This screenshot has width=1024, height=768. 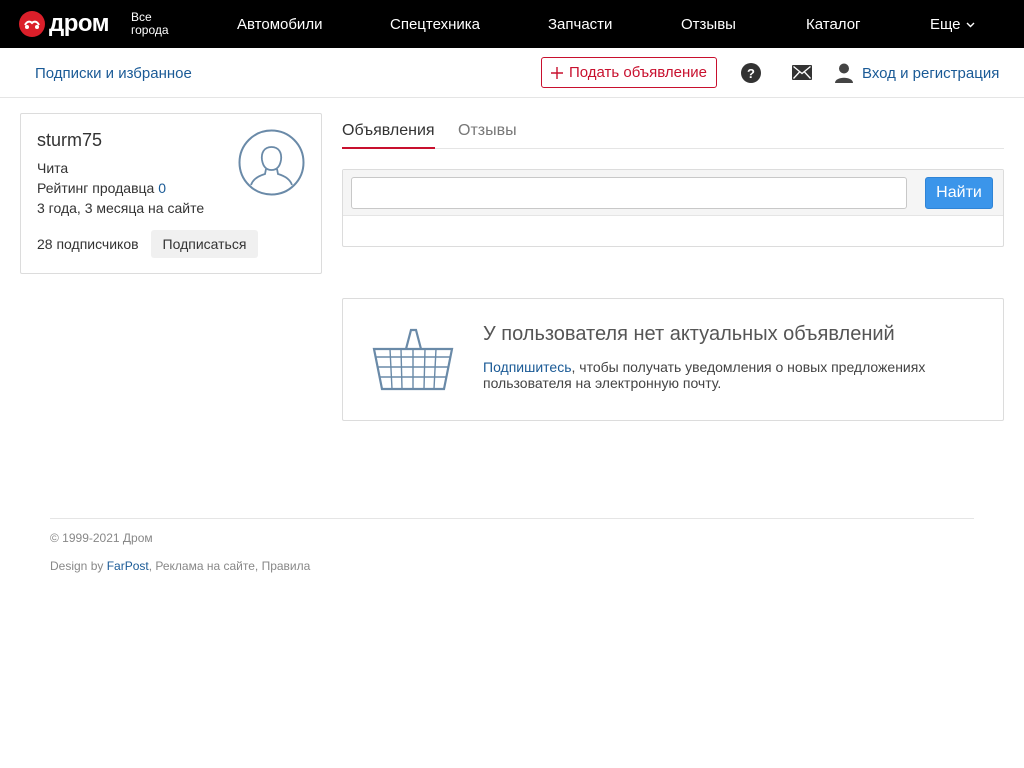 I want to click on ads-search-input, so click(x=629, y=193).